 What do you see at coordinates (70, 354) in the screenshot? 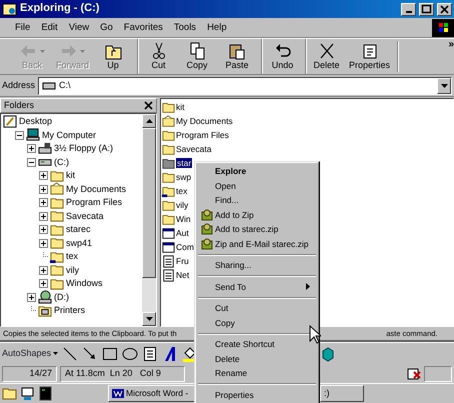
I see `line-tool-icon` at bounding box center [70, 354].